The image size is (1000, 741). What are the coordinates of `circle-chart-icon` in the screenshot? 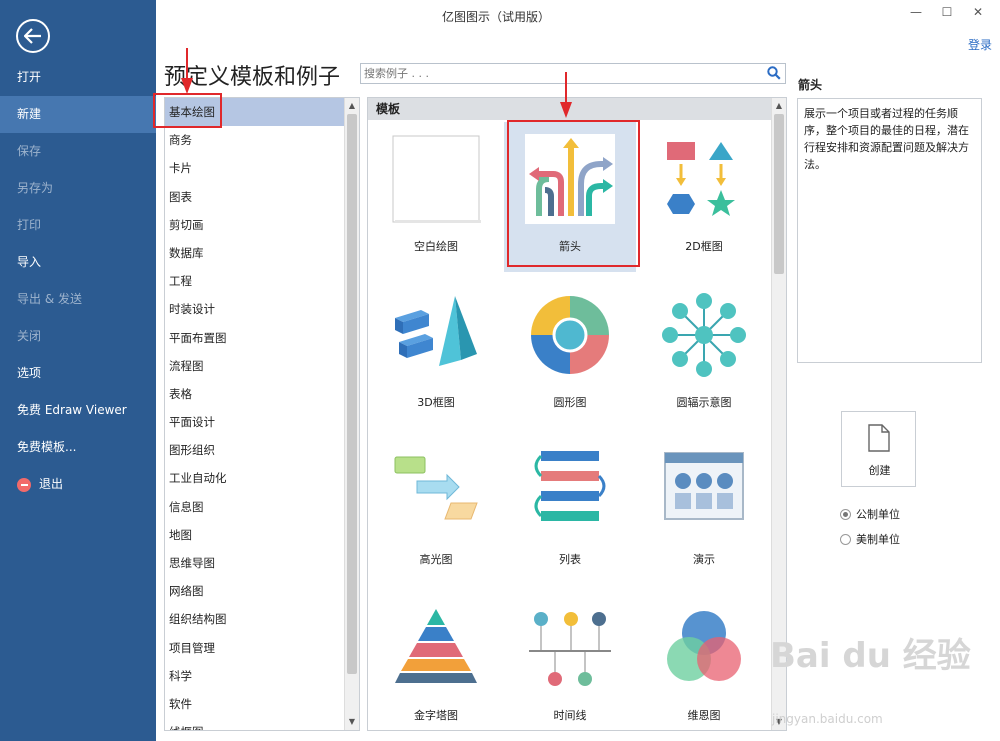 It's located at (570, 335).